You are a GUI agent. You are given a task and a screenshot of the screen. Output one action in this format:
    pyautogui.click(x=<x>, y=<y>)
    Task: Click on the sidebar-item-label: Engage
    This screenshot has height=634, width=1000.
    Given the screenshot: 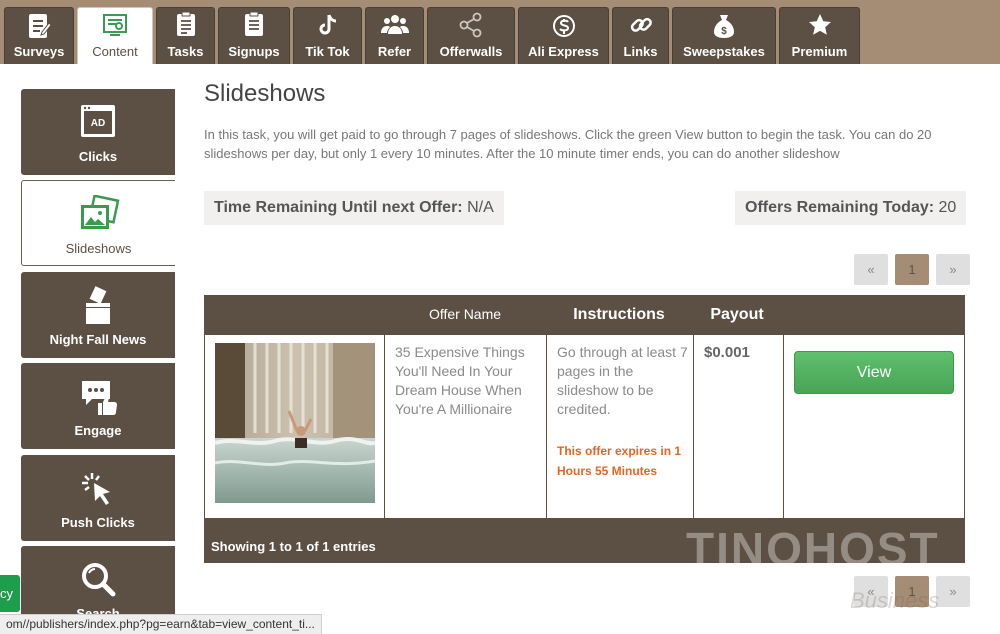 What is the action you would take?
    pyautogui.click(x=98, y=430)
    